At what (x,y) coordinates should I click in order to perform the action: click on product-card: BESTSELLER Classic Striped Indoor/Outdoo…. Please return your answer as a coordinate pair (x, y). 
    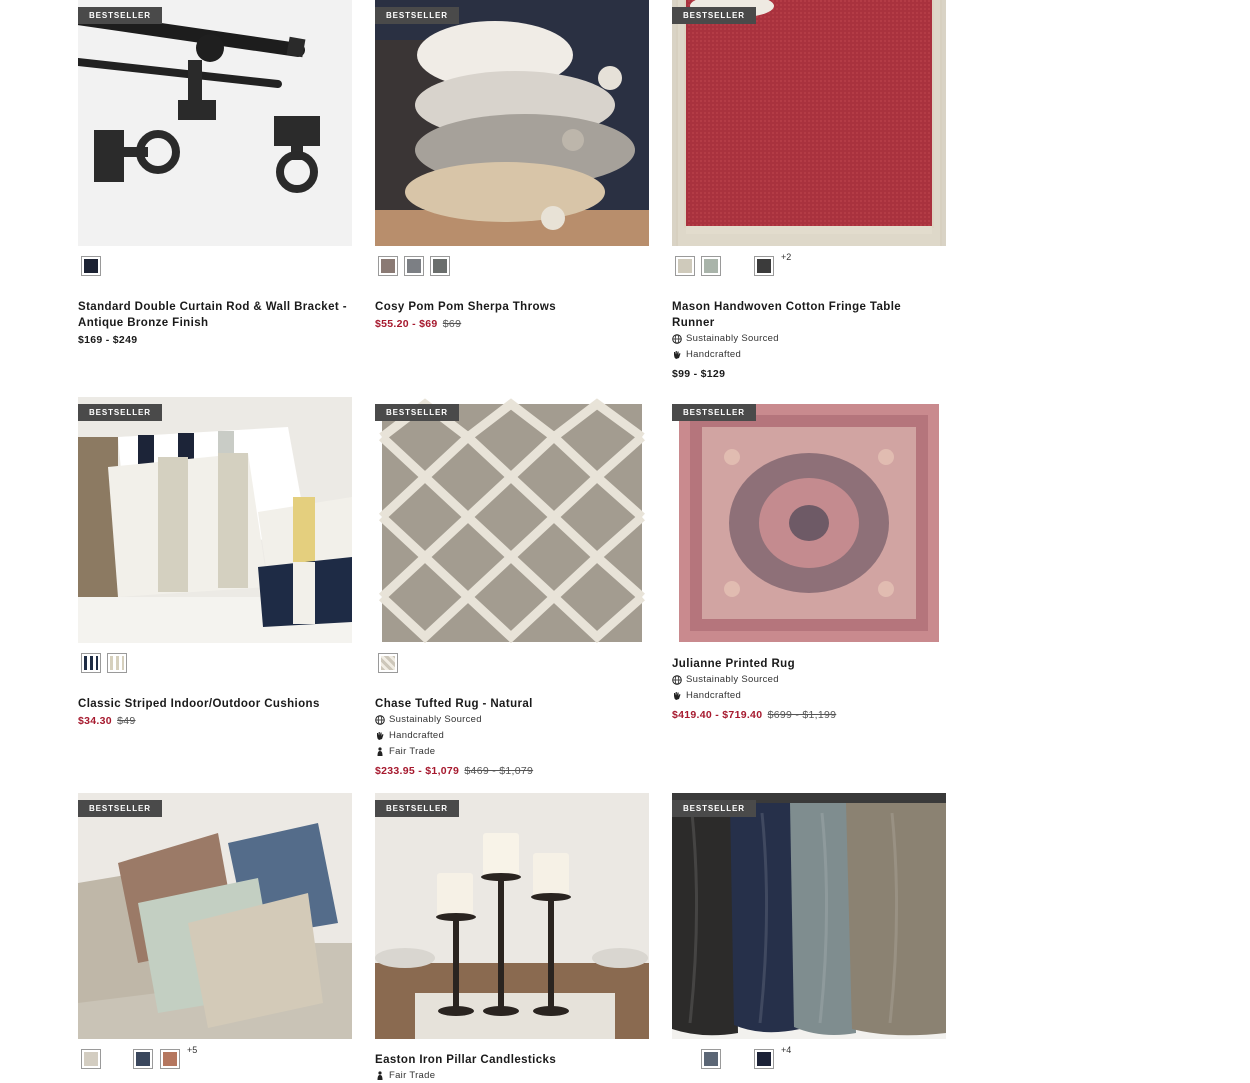
    Looking at the image, I should click on (215, 563).